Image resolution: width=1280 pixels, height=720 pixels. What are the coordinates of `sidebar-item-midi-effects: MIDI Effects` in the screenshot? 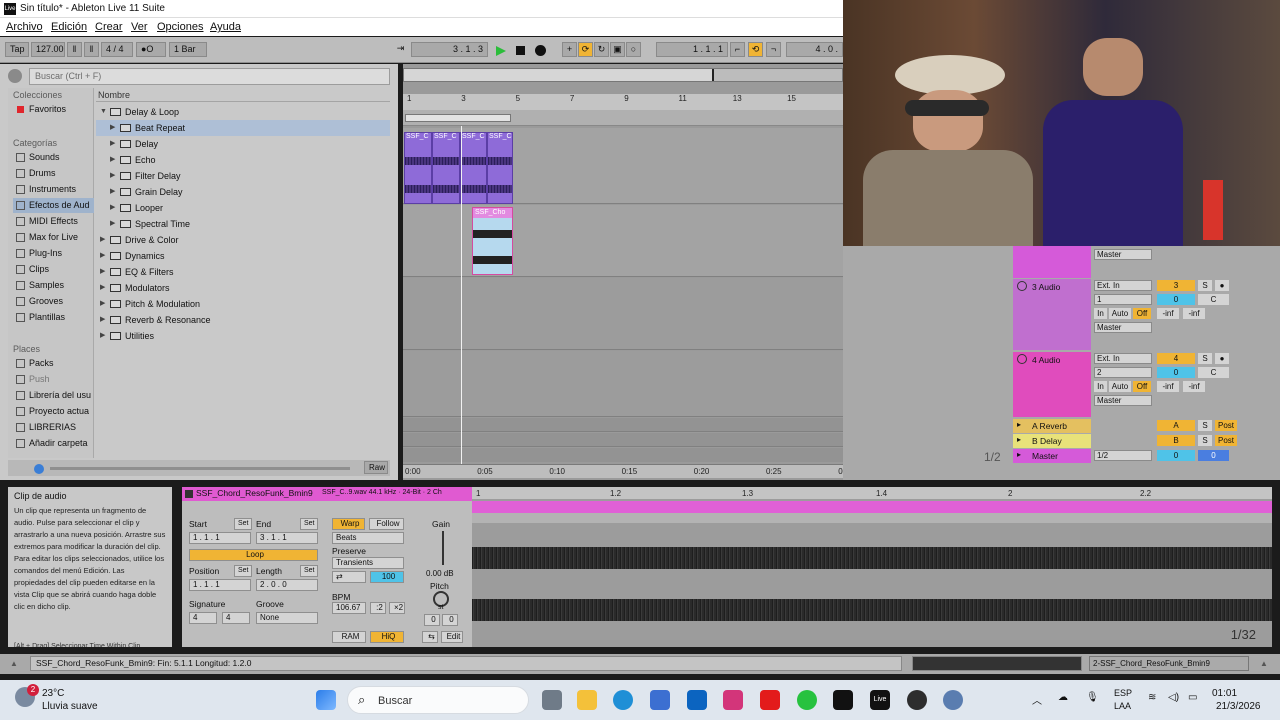 It's located at (53, 221).